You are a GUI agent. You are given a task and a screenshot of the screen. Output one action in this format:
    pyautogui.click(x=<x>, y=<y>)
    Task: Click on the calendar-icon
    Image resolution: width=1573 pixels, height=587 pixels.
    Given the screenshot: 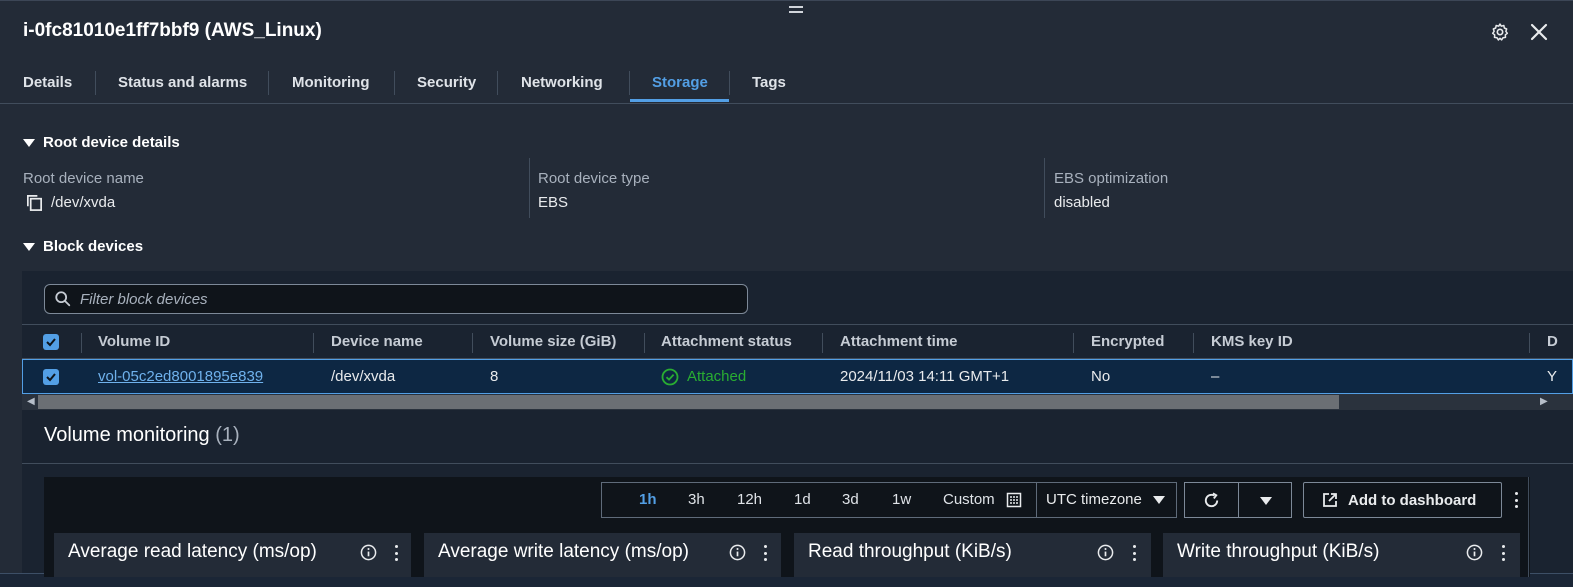 What is the action you would take?
    pyautogui.click(x=1014, y=500)
    